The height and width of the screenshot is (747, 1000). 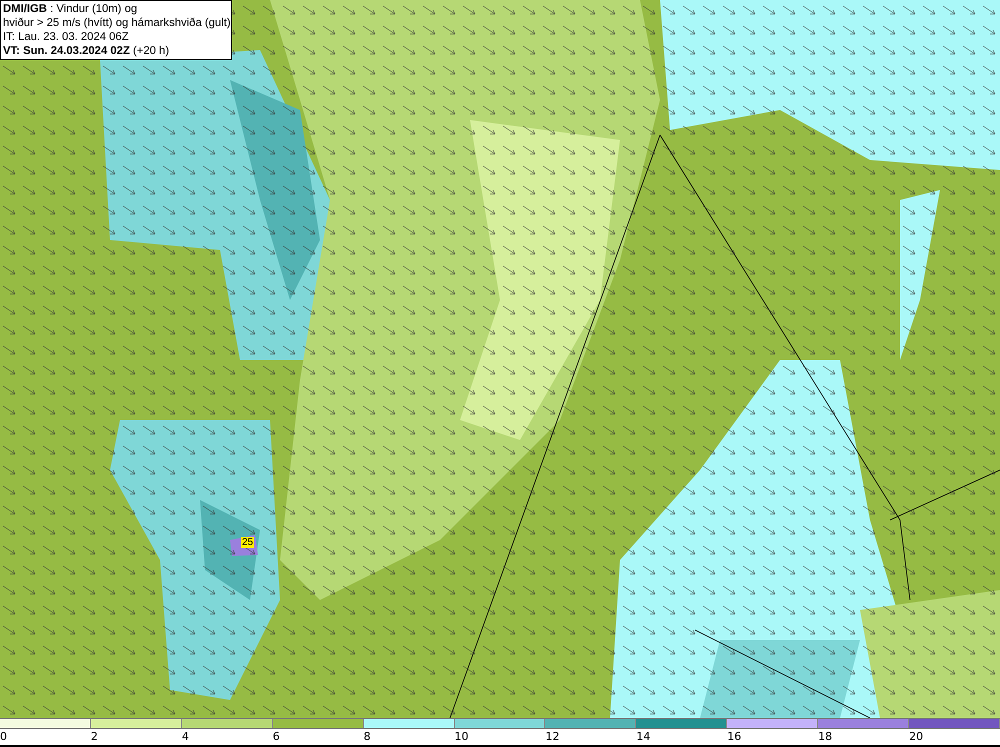 I want to click on title-line: VT: Sun. 24.03.2024 02Z (+20 h), so click(x=86, y=51).